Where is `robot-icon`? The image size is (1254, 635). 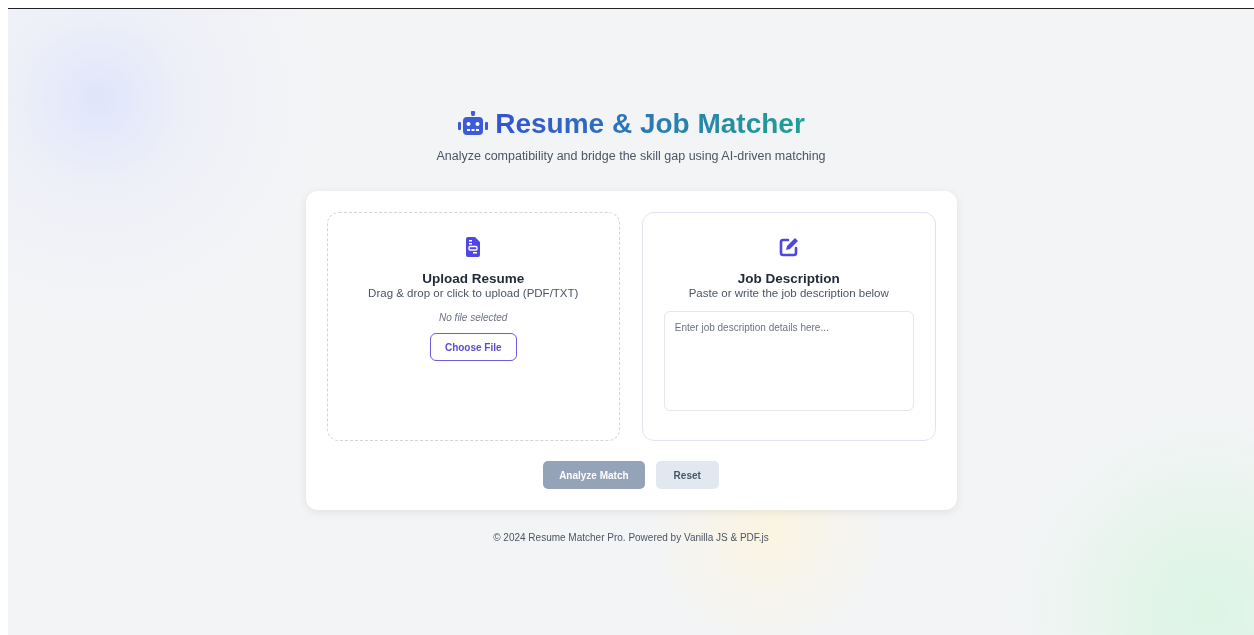
robot-icon is located at coordinates (473, 124).